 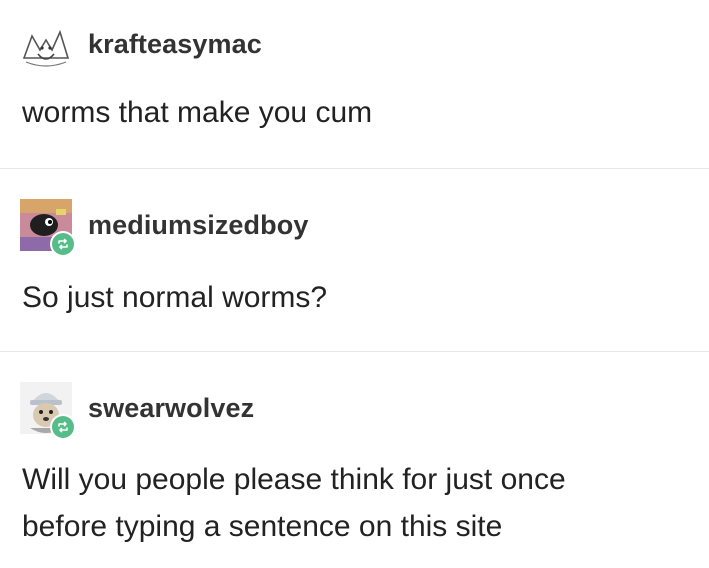 What do you see at coordinates (198, 225) in the screenshot?
I see `username: mediumsizedboy` at bounding box center [198, 225].